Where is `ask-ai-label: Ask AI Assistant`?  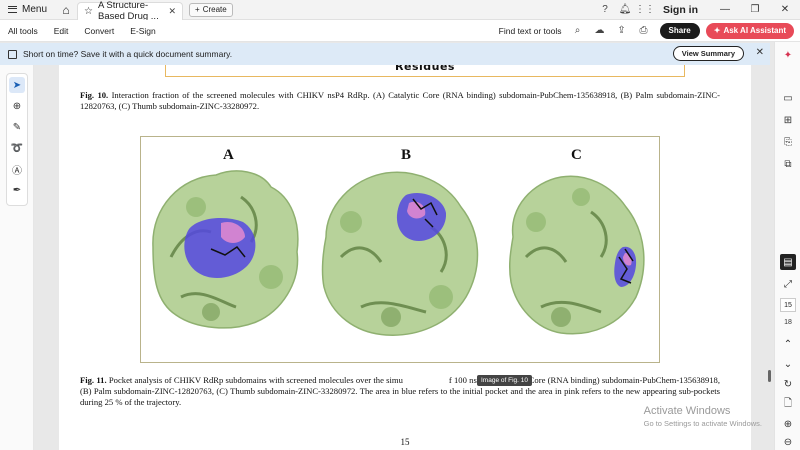
ask-ai-label: Ask AI Assistant is located at coordinates (754, 30).